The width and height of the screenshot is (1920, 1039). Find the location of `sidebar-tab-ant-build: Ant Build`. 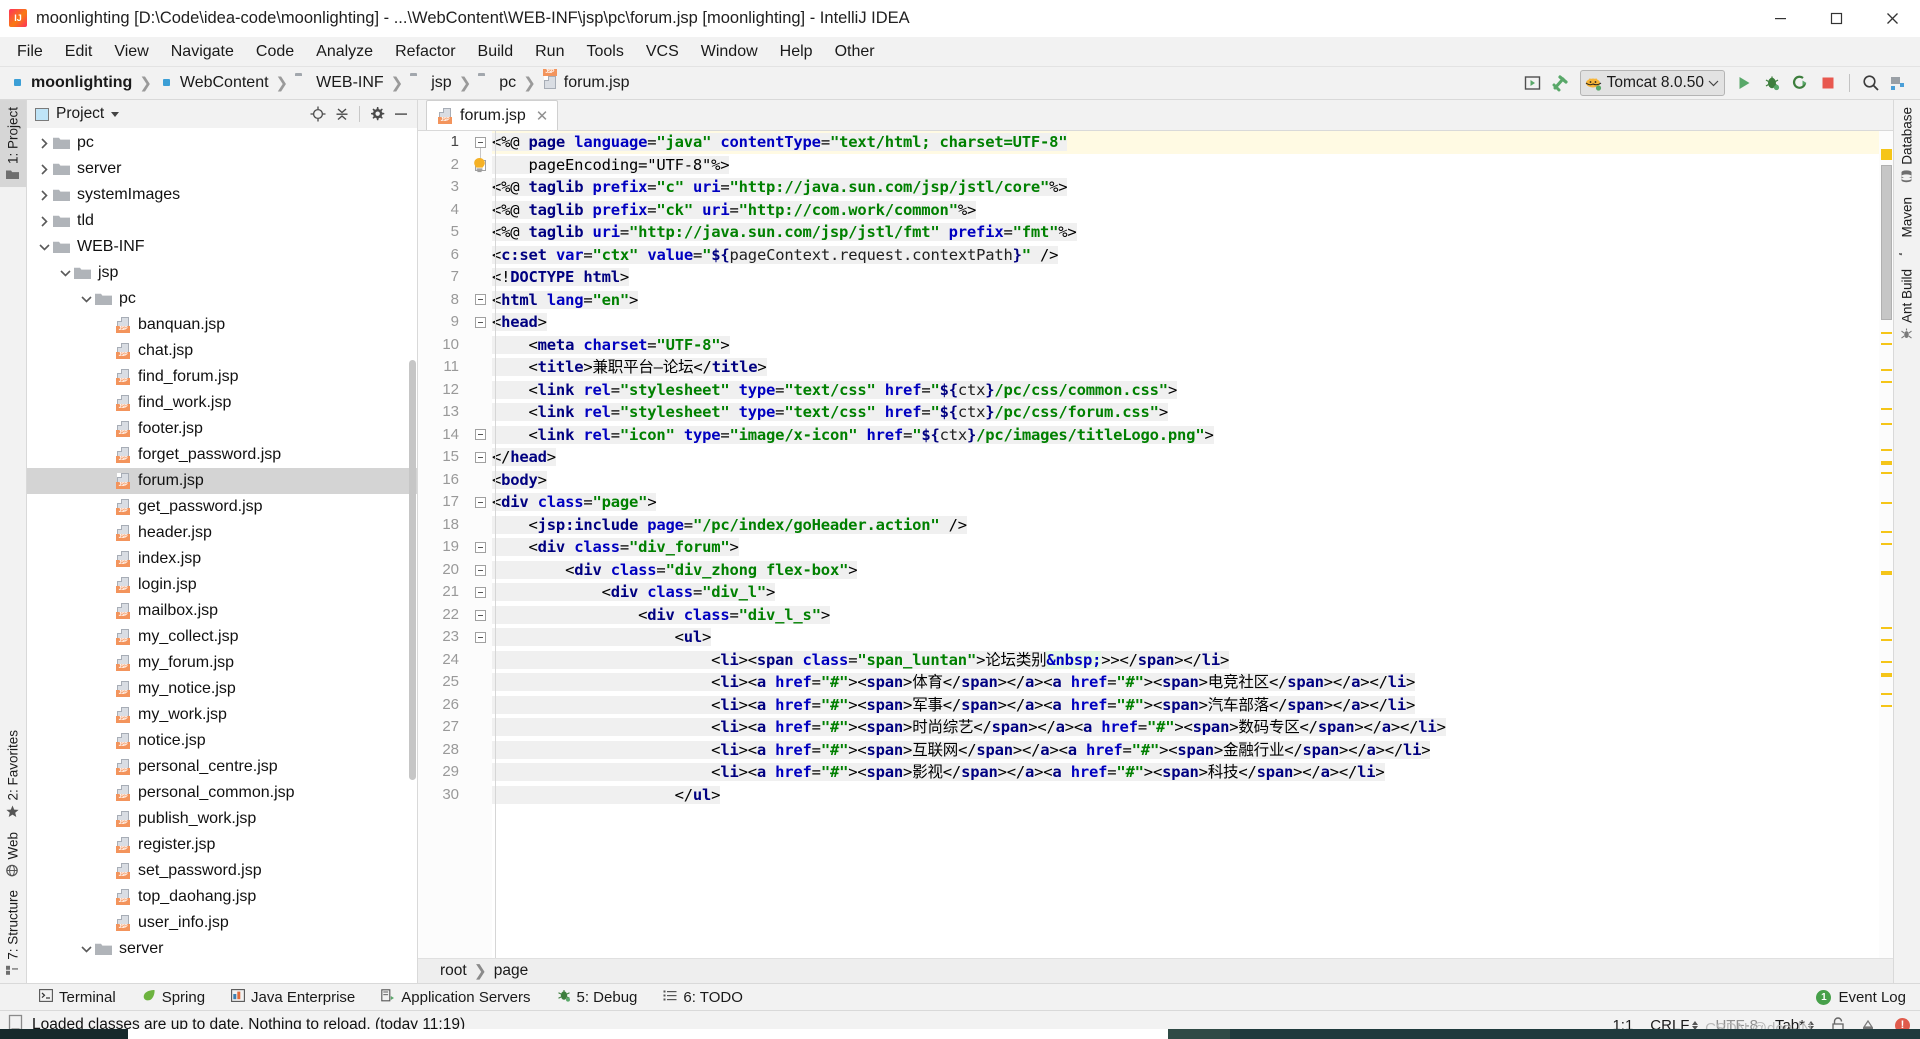

sidebar-tab-ant-build: Ant Build is located at coordinates (1907, 305).